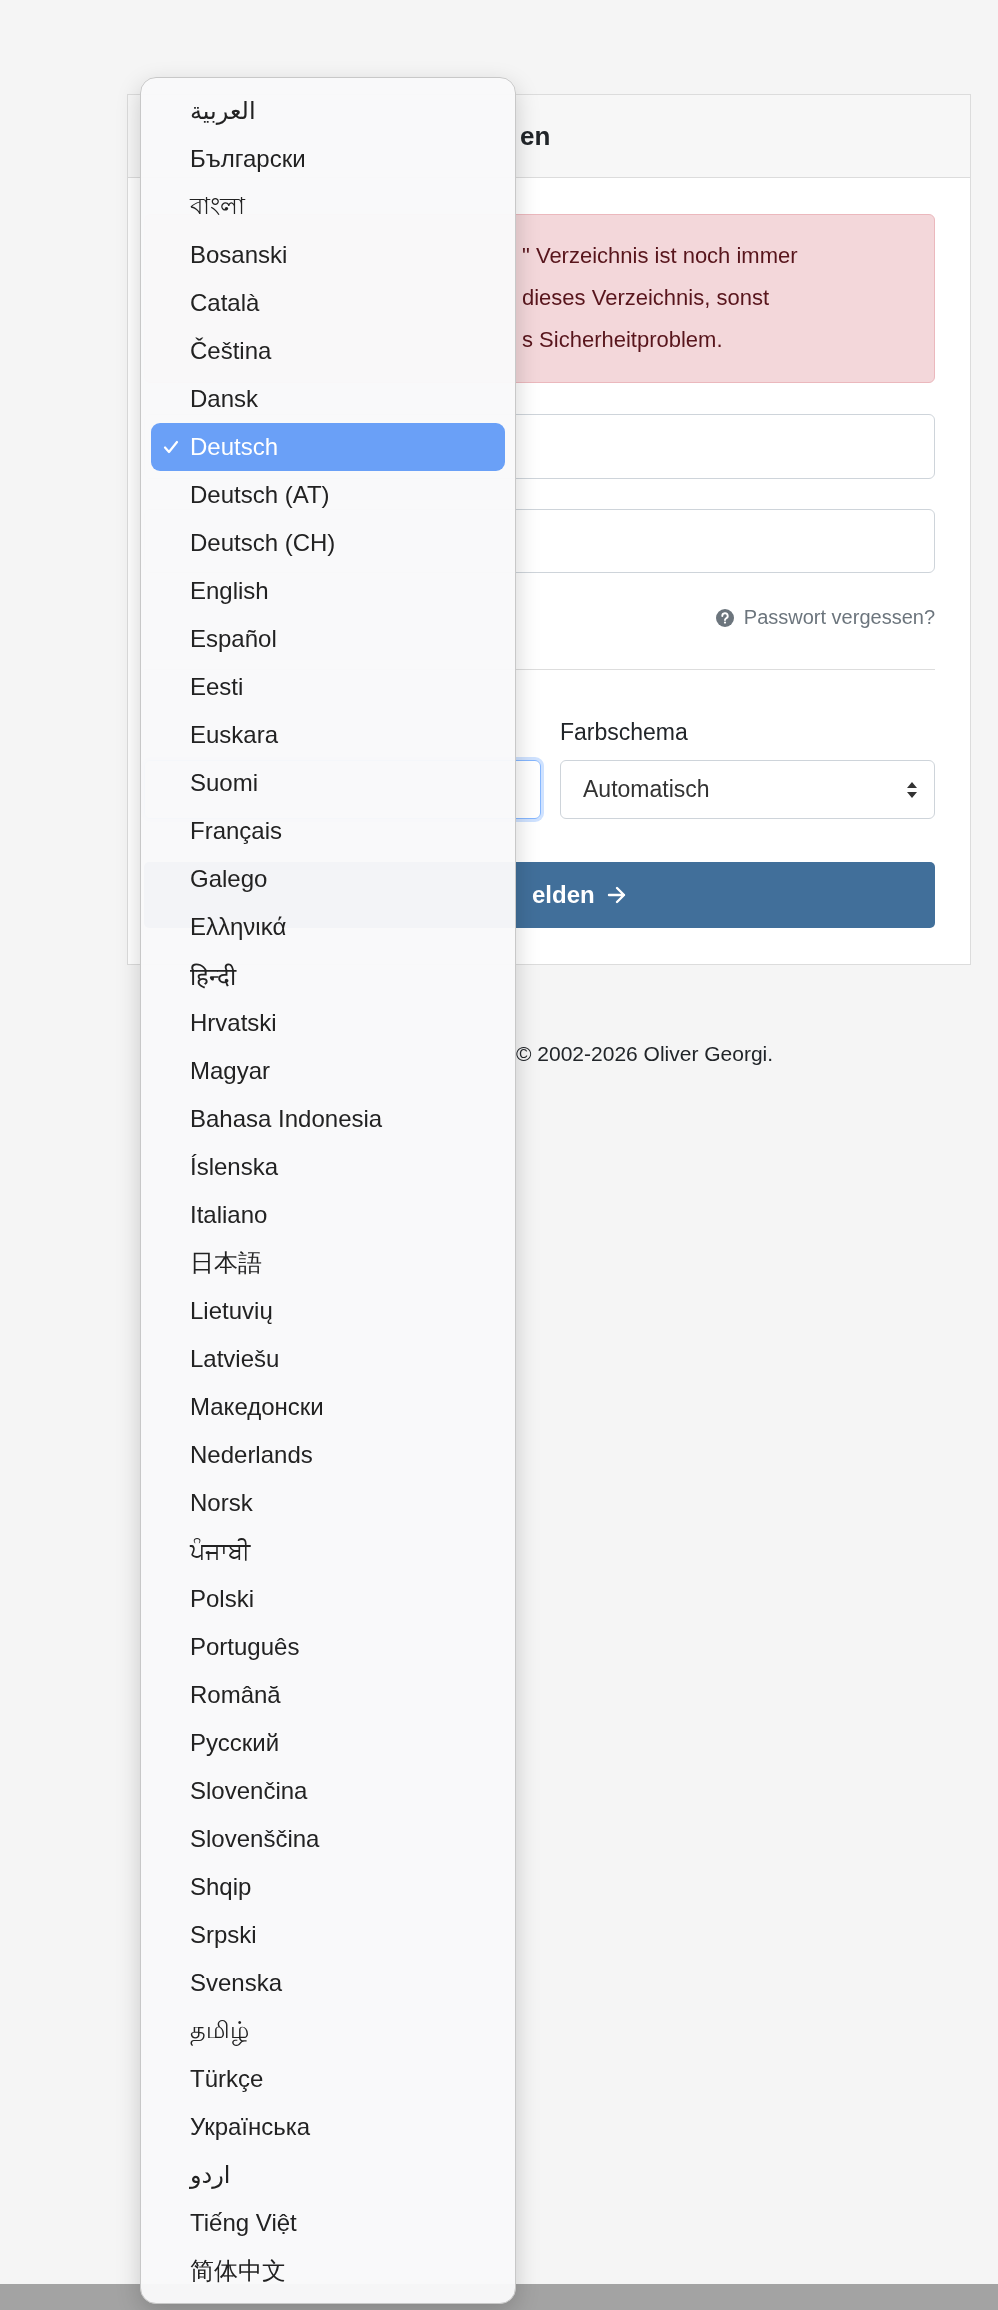 The width and height of the screenshot is (998, 2310). I want to click on color-scheme-select: Automatisch, so click(747, 789).